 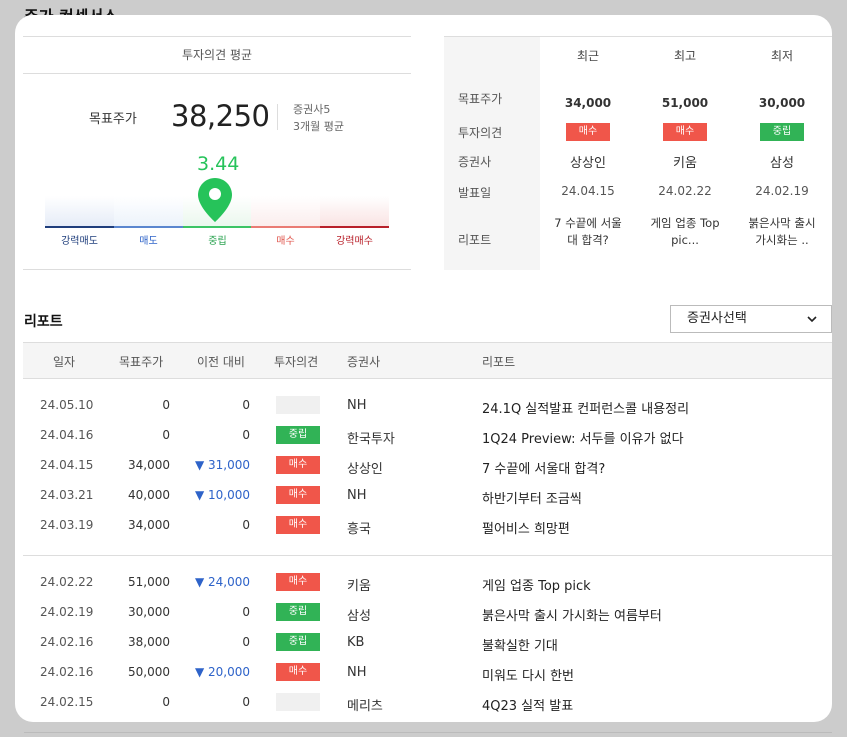 What do you see at coordinates (359, 586) in the screenshot?
I see `row-broker: 키움` at bounding box center [359, 586].